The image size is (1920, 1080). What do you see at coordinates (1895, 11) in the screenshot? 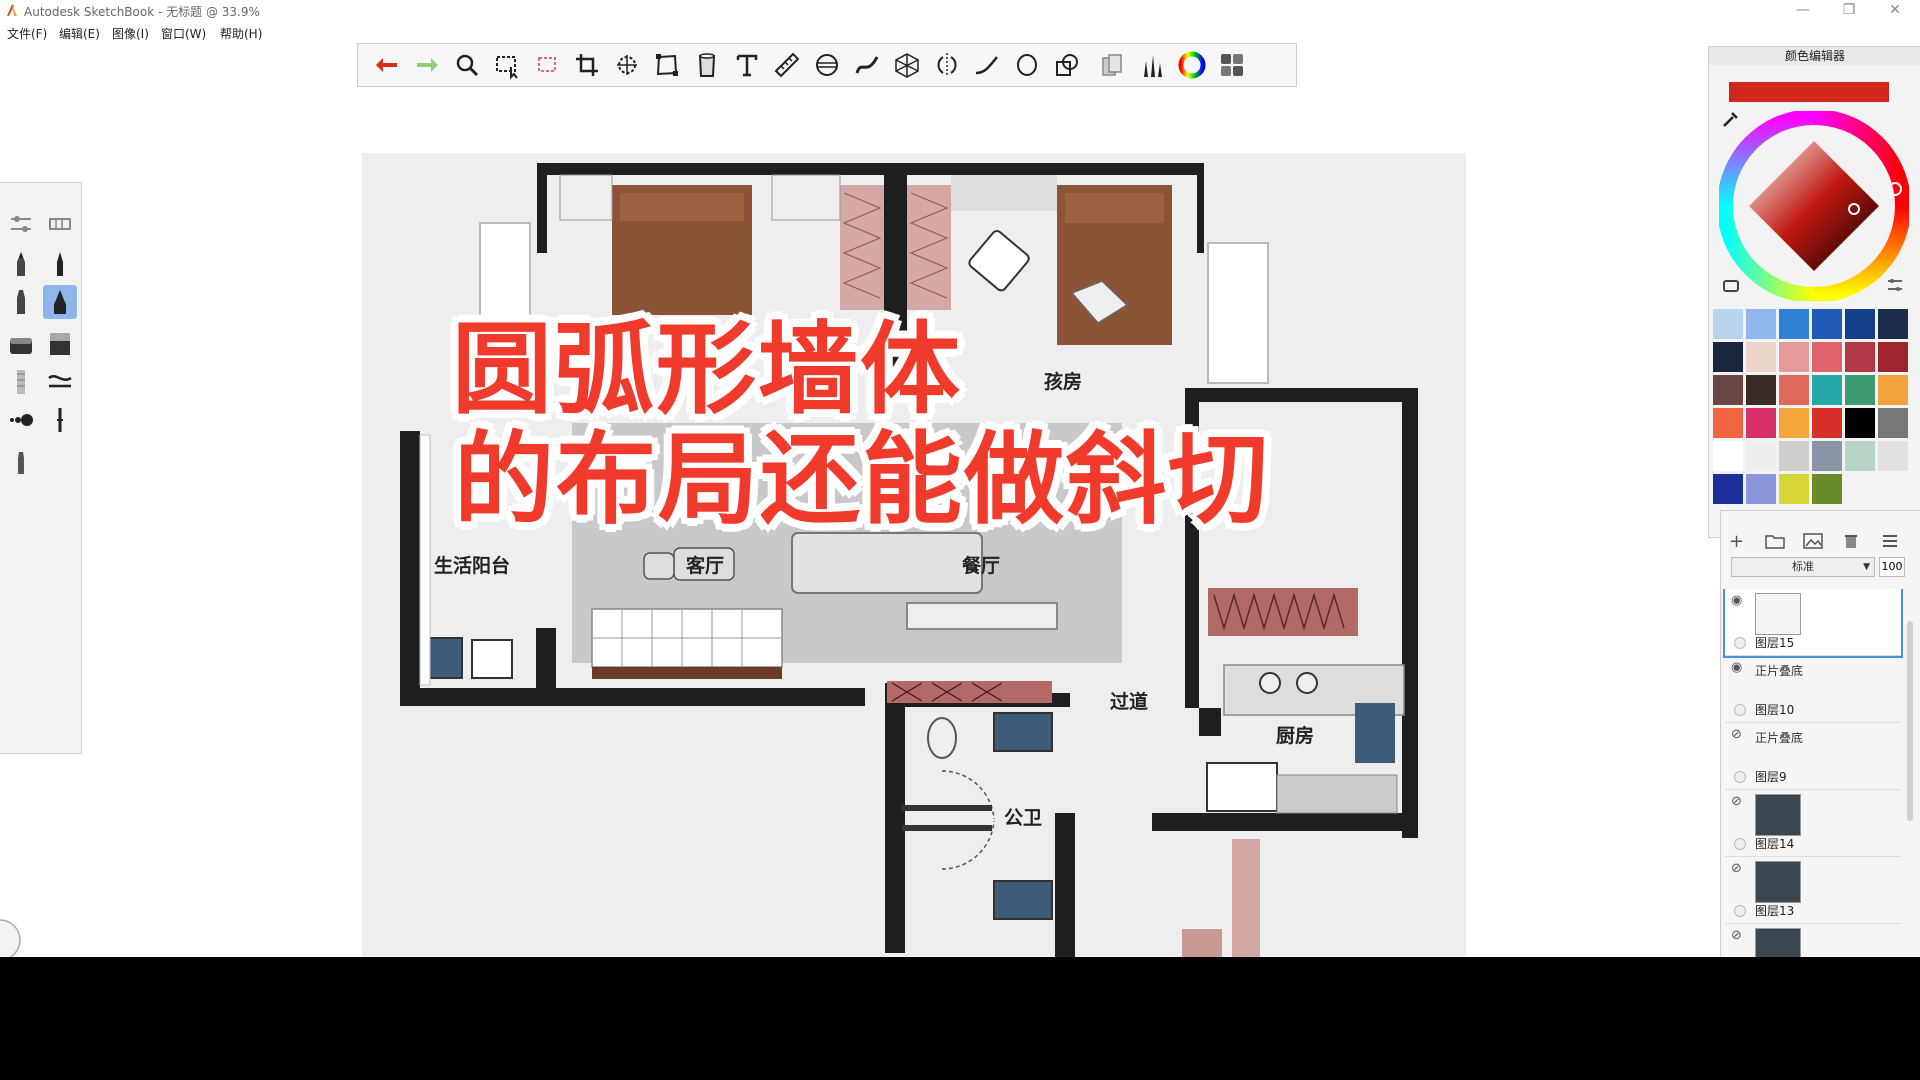
I see `close-button: ✕` at bounding box center [1895, 11].